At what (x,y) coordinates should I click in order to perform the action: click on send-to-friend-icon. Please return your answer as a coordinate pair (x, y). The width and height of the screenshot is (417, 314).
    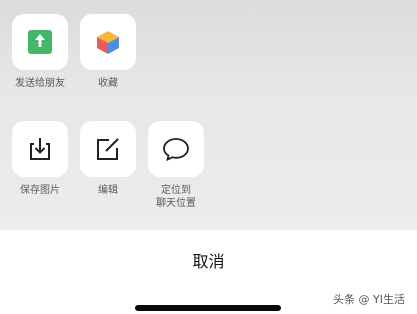
    Looking at the image, I should click on (40, 42).